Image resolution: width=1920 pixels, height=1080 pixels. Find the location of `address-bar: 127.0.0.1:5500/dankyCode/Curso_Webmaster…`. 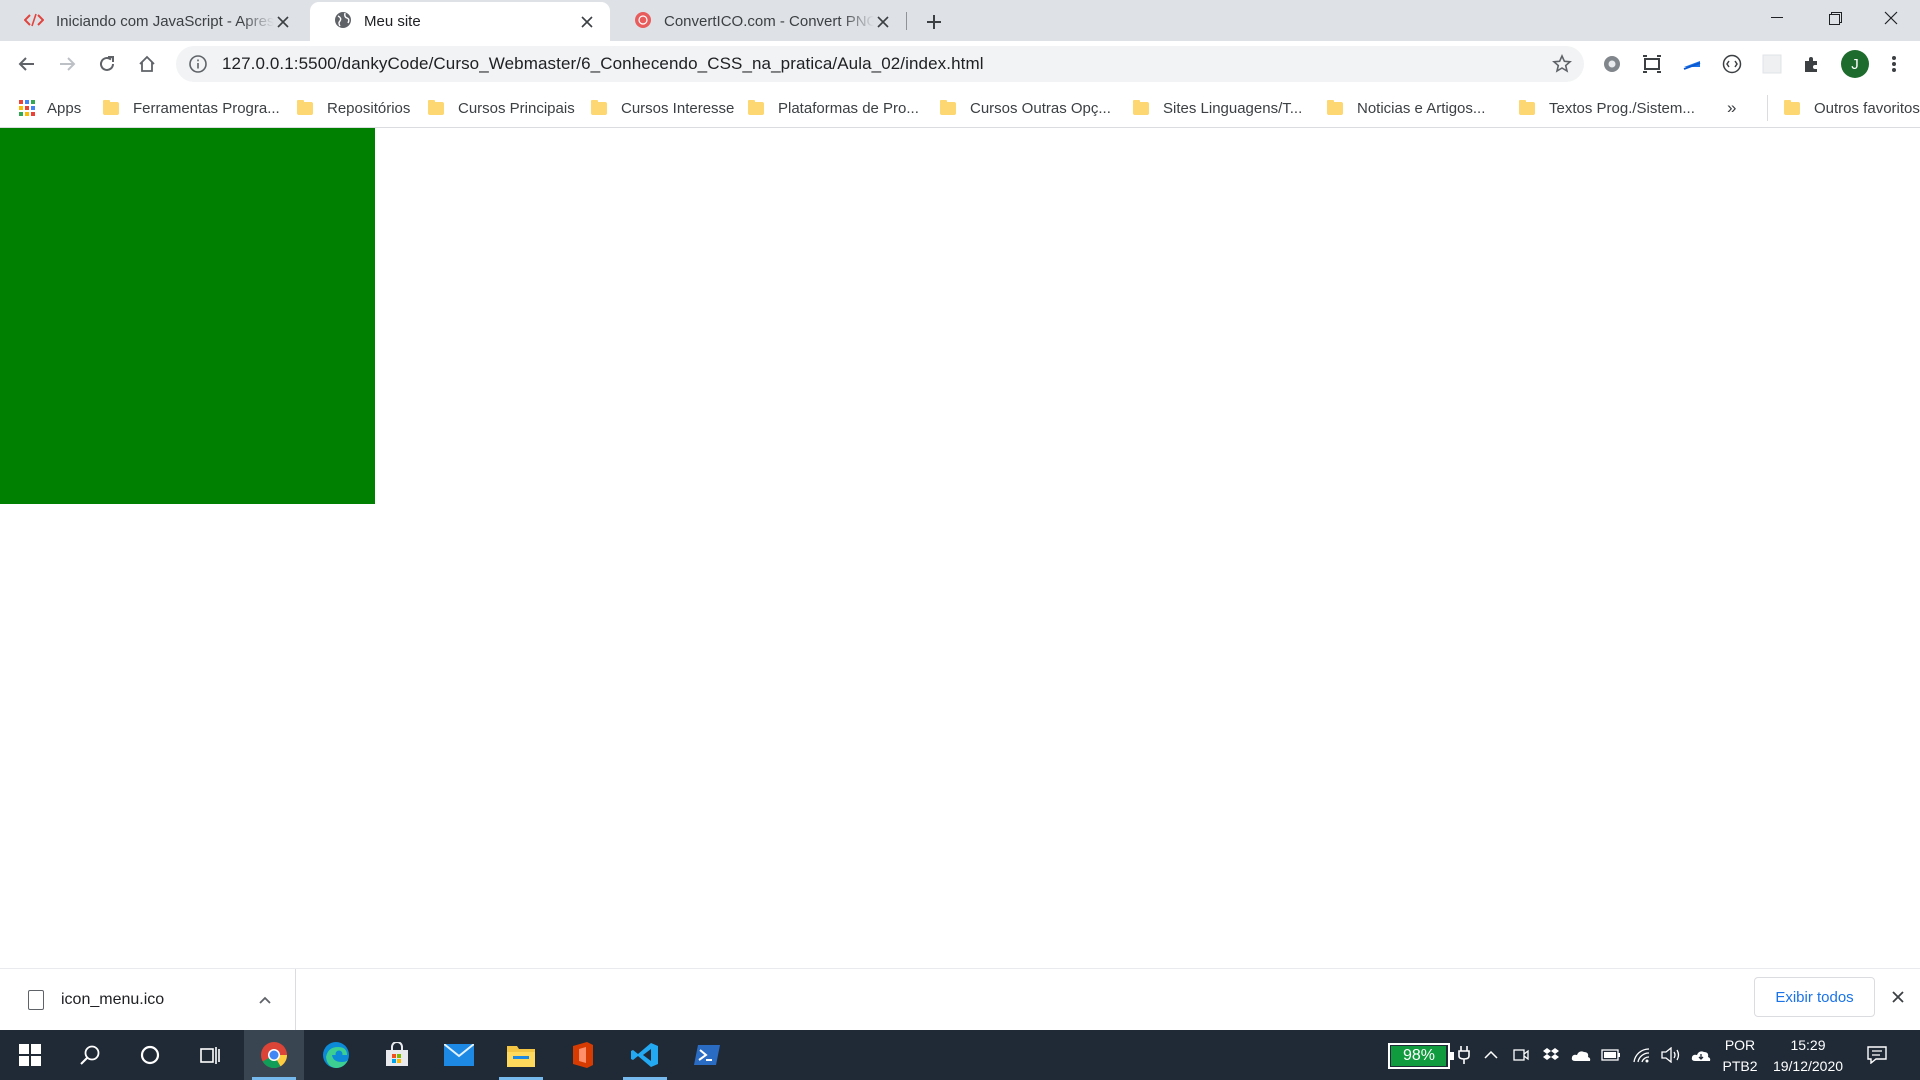

address-bar: 127.0.0.1:5500/dankyCode/Curso_Webmaster… is located at coordinates (880, 64).